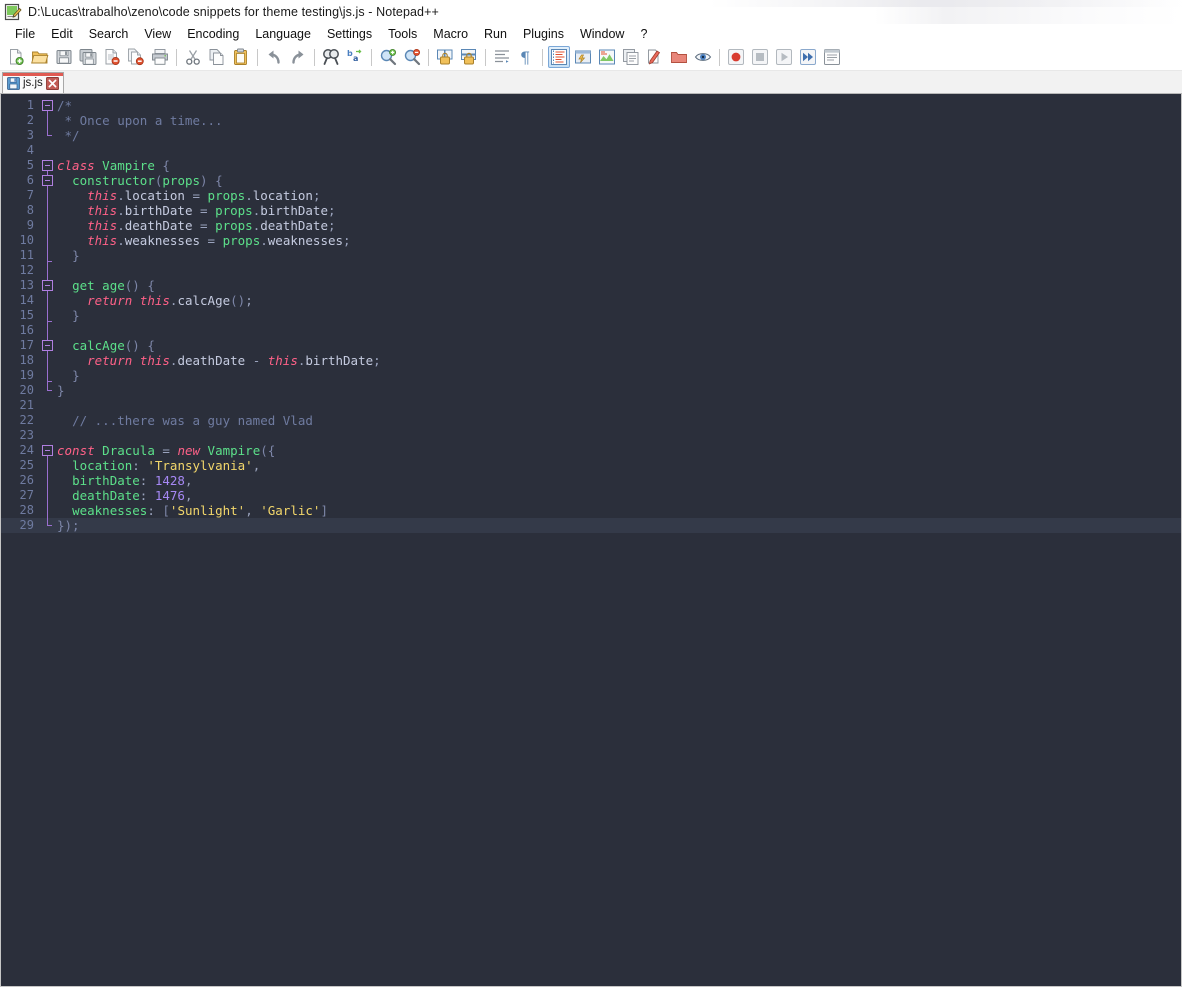 This screenshot has width=1182, height=987. Describe the element at coordinates (388, 57) in the screenshot. I see `zoom-in-icon` at that location.